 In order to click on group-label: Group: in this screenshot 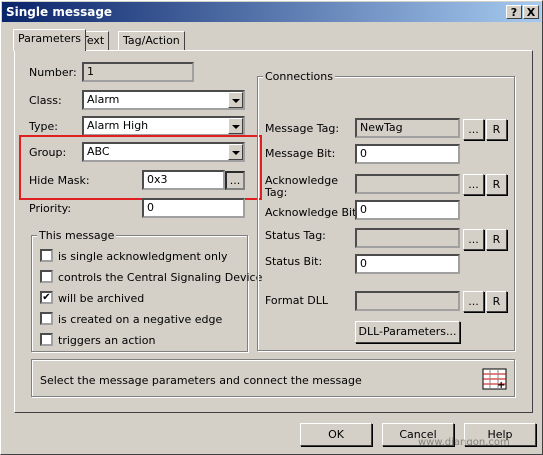, I will do `click(48, 152)`.